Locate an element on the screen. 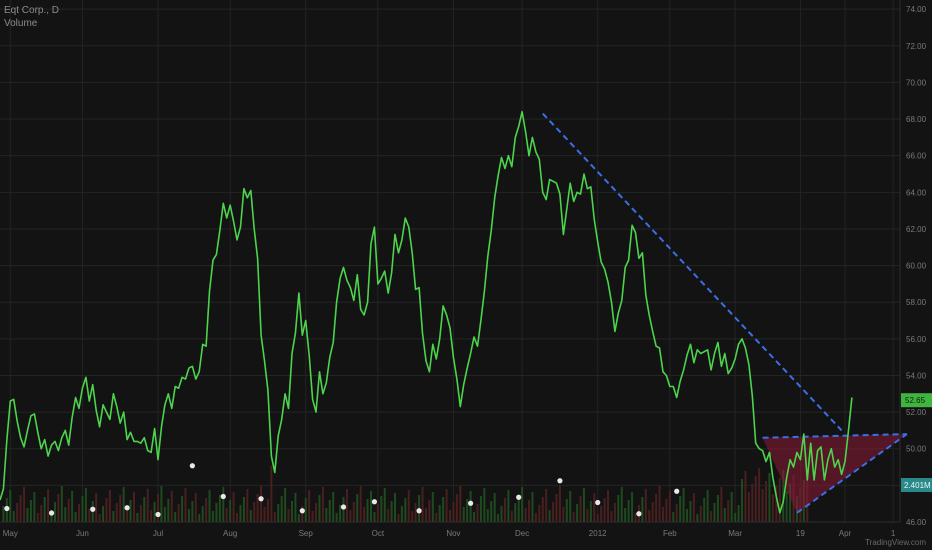  y-tick-label: 46.00 is located at coordinates (916, 522).